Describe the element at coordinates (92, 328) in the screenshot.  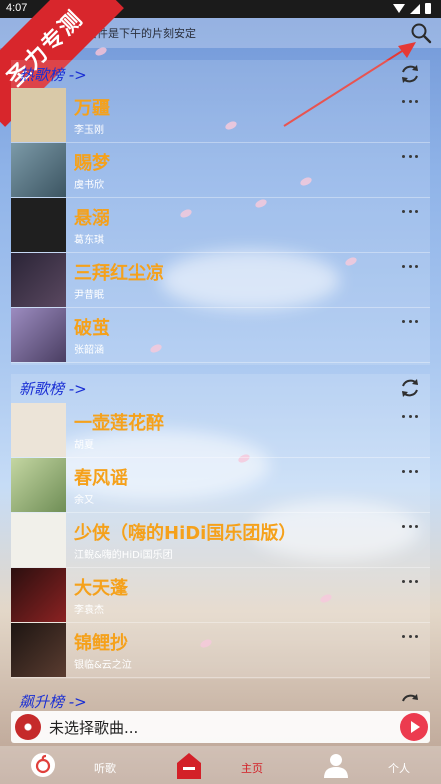
I see `song-title: 破茧` at that location.